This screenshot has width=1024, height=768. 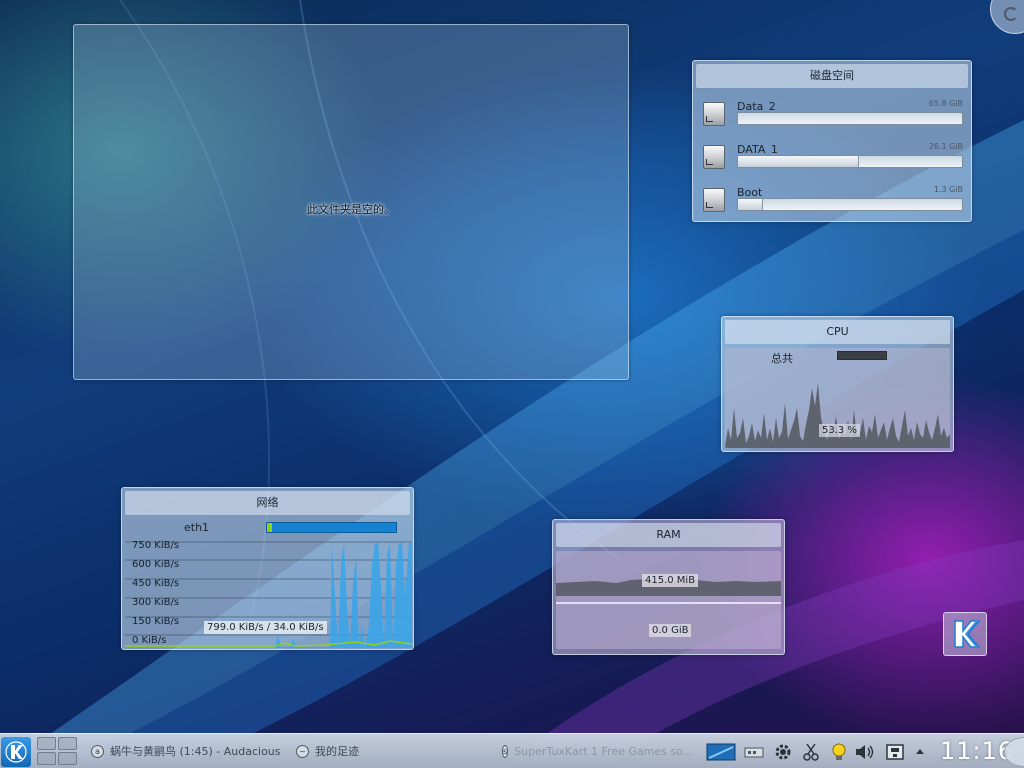 I want to click on ram-usage-value: 415.0 MiB, so click(x=670, y=580).